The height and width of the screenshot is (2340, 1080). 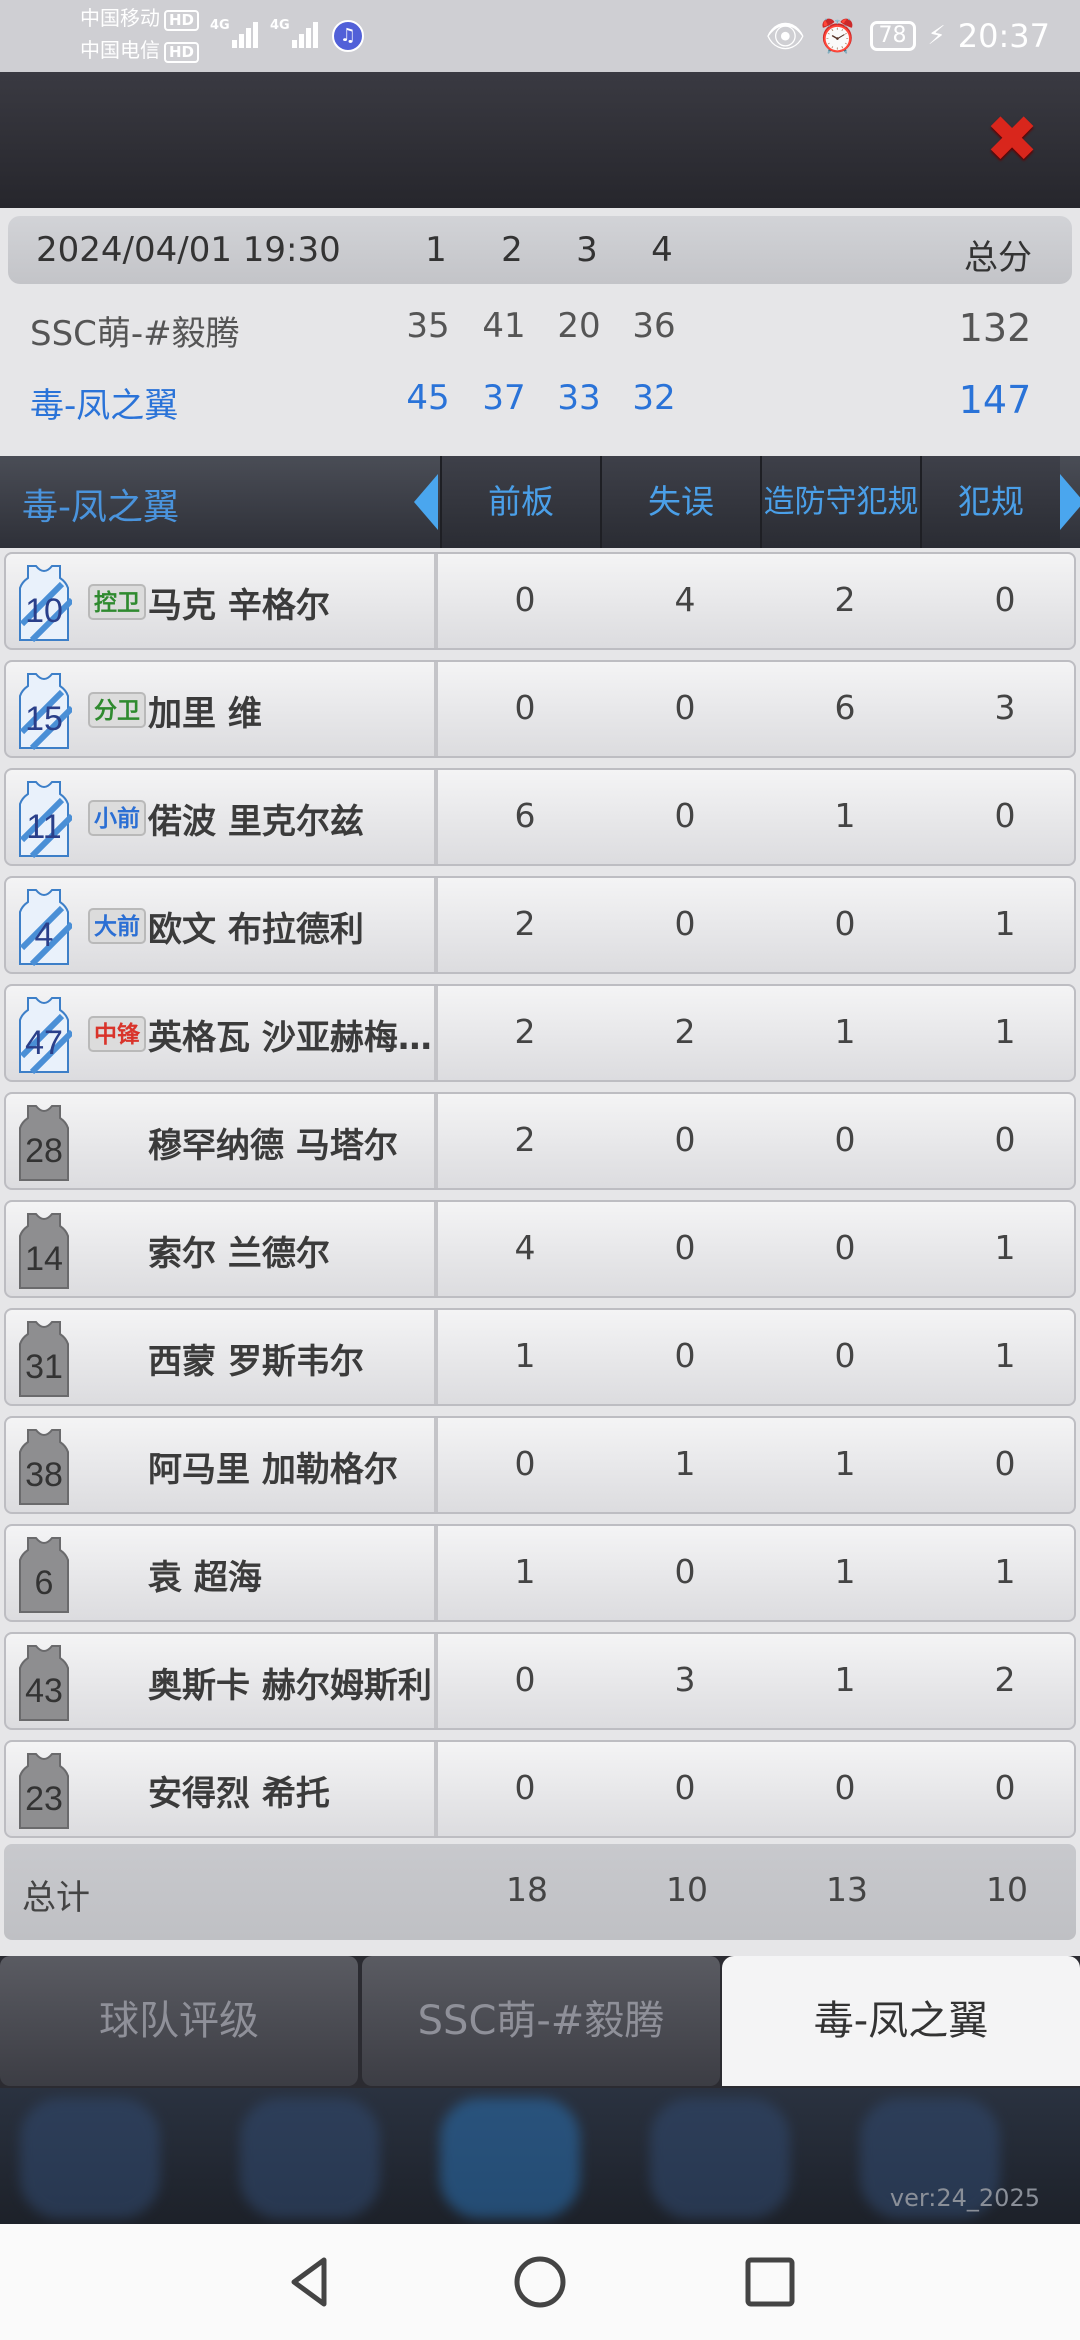 What do you see at coordinates (540, 408) in the screenshot?
I see `team-score-row: 毒-凤之翼 45 37 33 32 147` at bounding box center [540, 408].